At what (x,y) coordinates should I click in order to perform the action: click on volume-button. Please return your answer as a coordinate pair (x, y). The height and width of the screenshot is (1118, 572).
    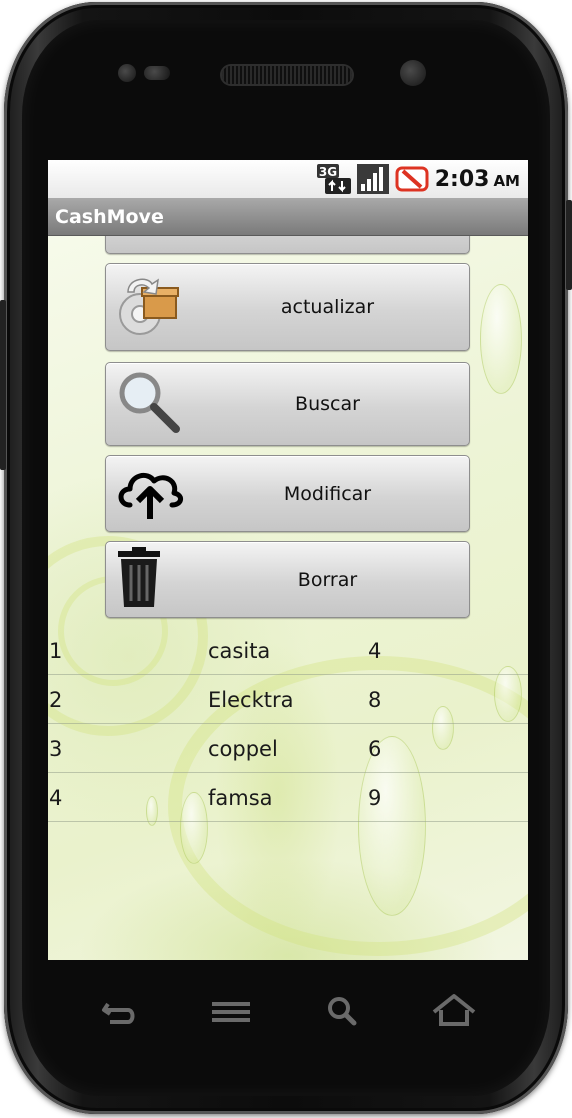
    Looking at the image, I should click on (3, 385).